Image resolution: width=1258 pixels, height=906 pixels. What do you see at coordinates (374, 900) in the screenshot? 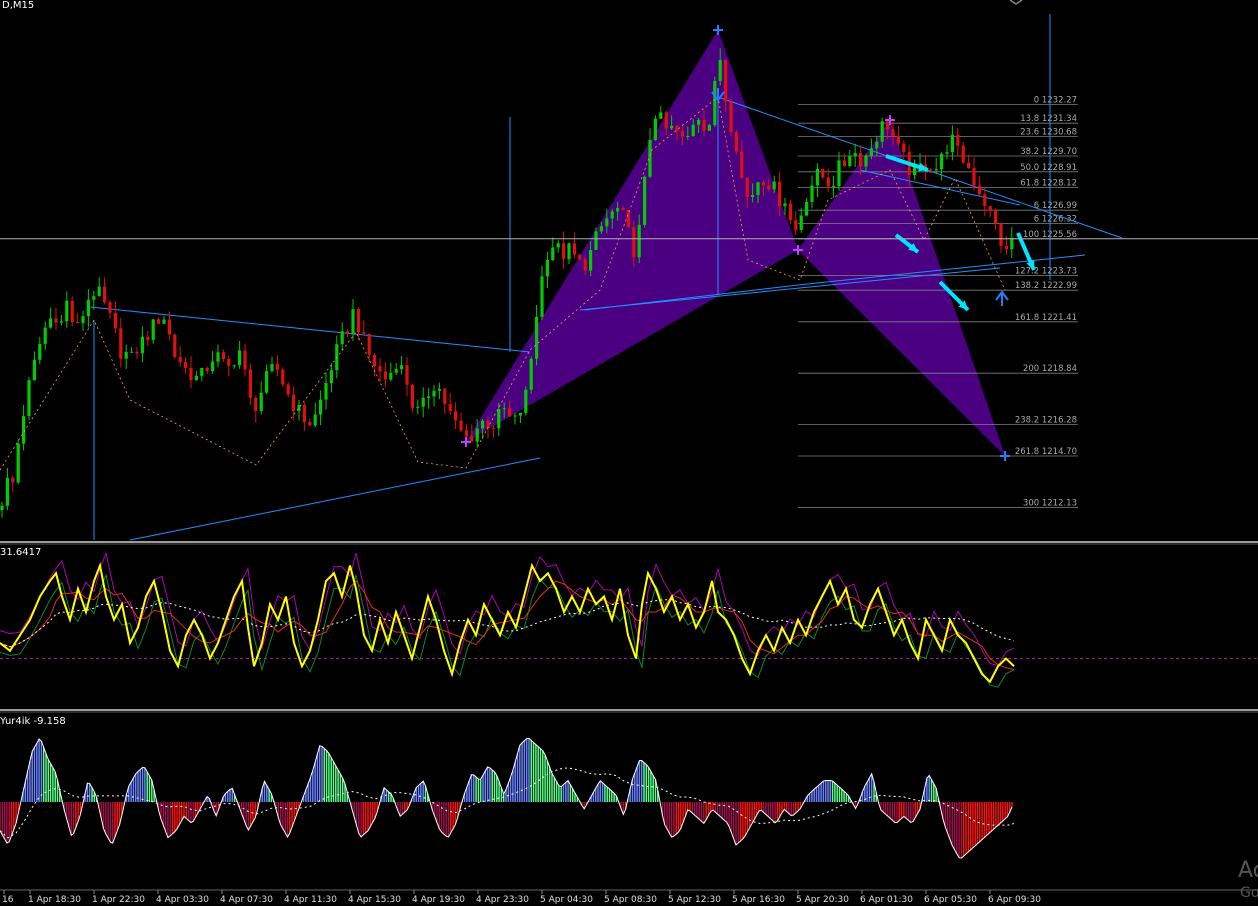
I see `time-tick-label: 4 Apr 15:30` at bounding box center [374, 900].